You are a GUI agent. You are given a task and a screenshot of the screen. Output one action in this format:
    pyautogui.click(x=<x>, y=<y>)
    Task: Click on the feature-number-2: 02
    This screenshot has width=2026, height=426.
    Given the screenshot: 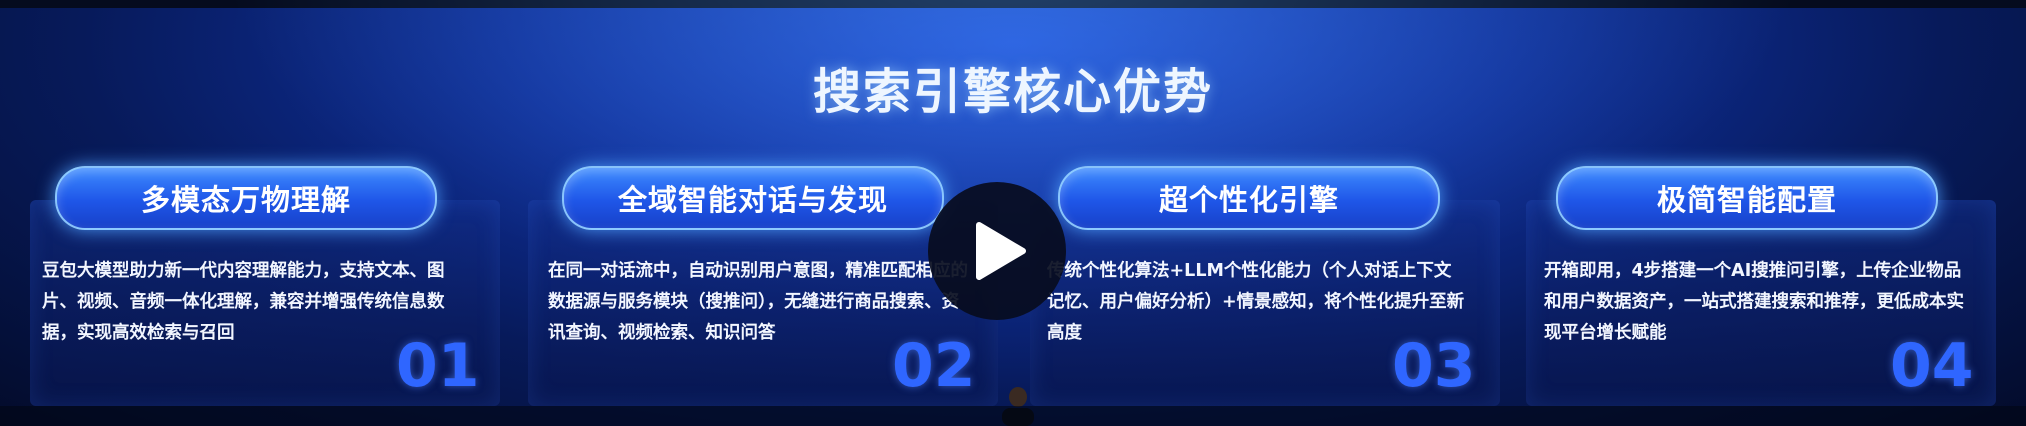 What is the action you would take?
    pyautogui.click(x=934, y=366)
    